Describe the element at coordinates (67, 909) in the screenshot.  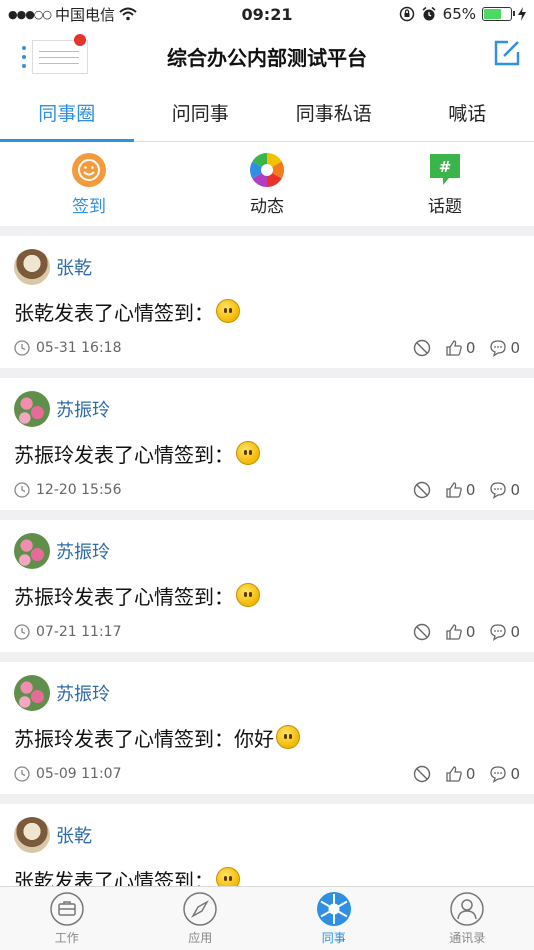
I see `briefcase-icon` at that location.